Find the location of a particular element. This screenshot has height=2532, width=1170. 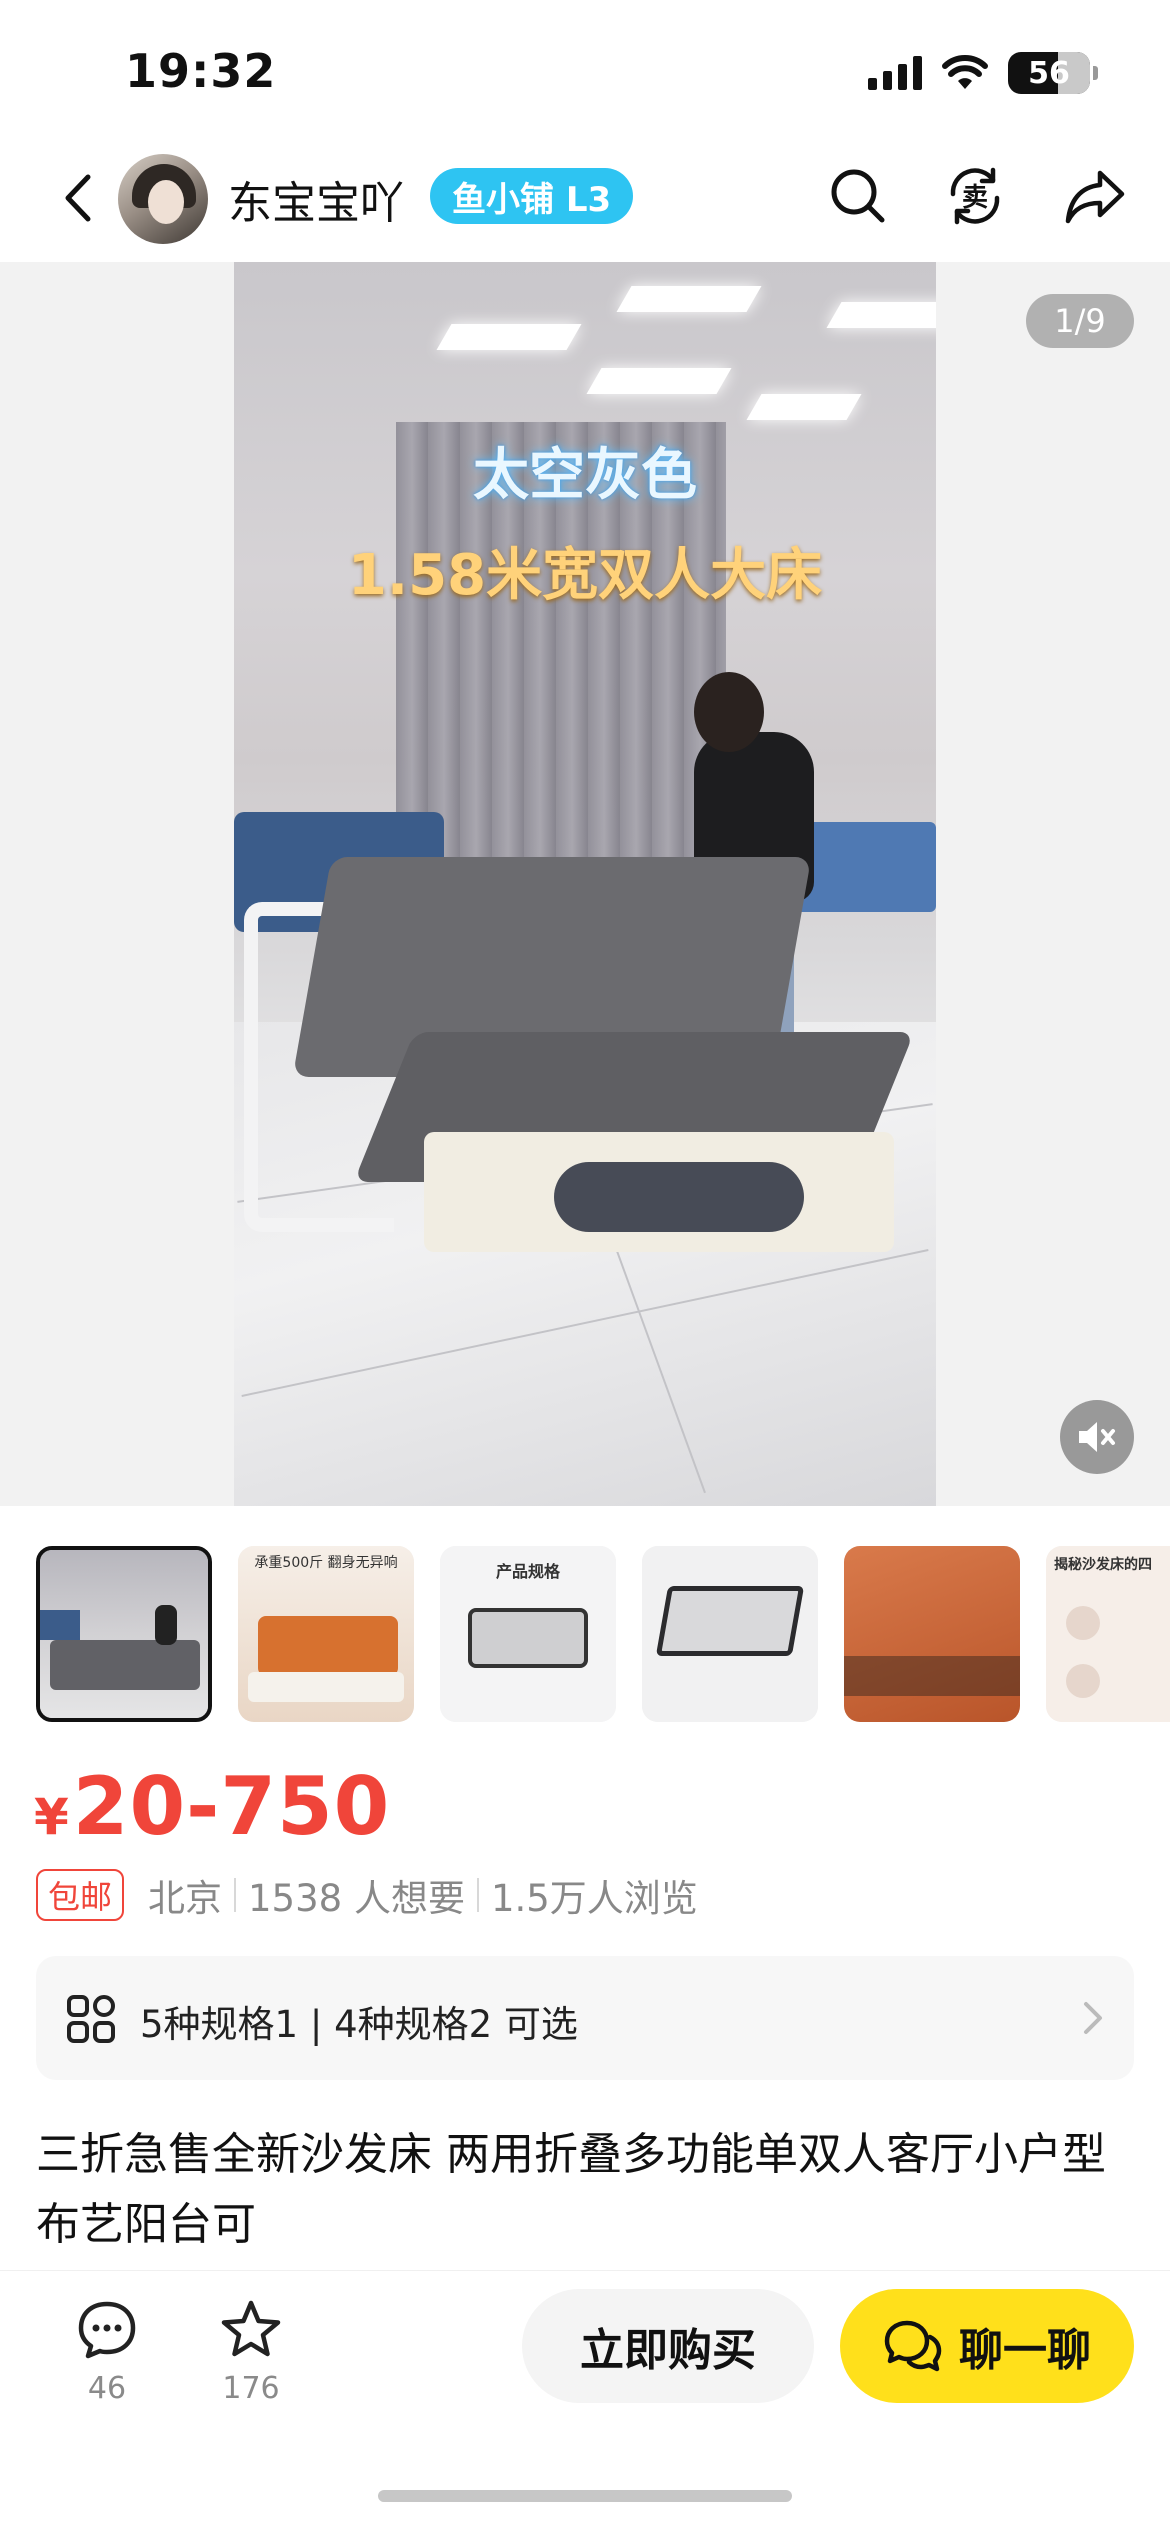

product-title: 三折急售全新沙发床 两用折叠多功能单双人客厅小户型布艺阳台可 is located at coordinates (571, 2189).